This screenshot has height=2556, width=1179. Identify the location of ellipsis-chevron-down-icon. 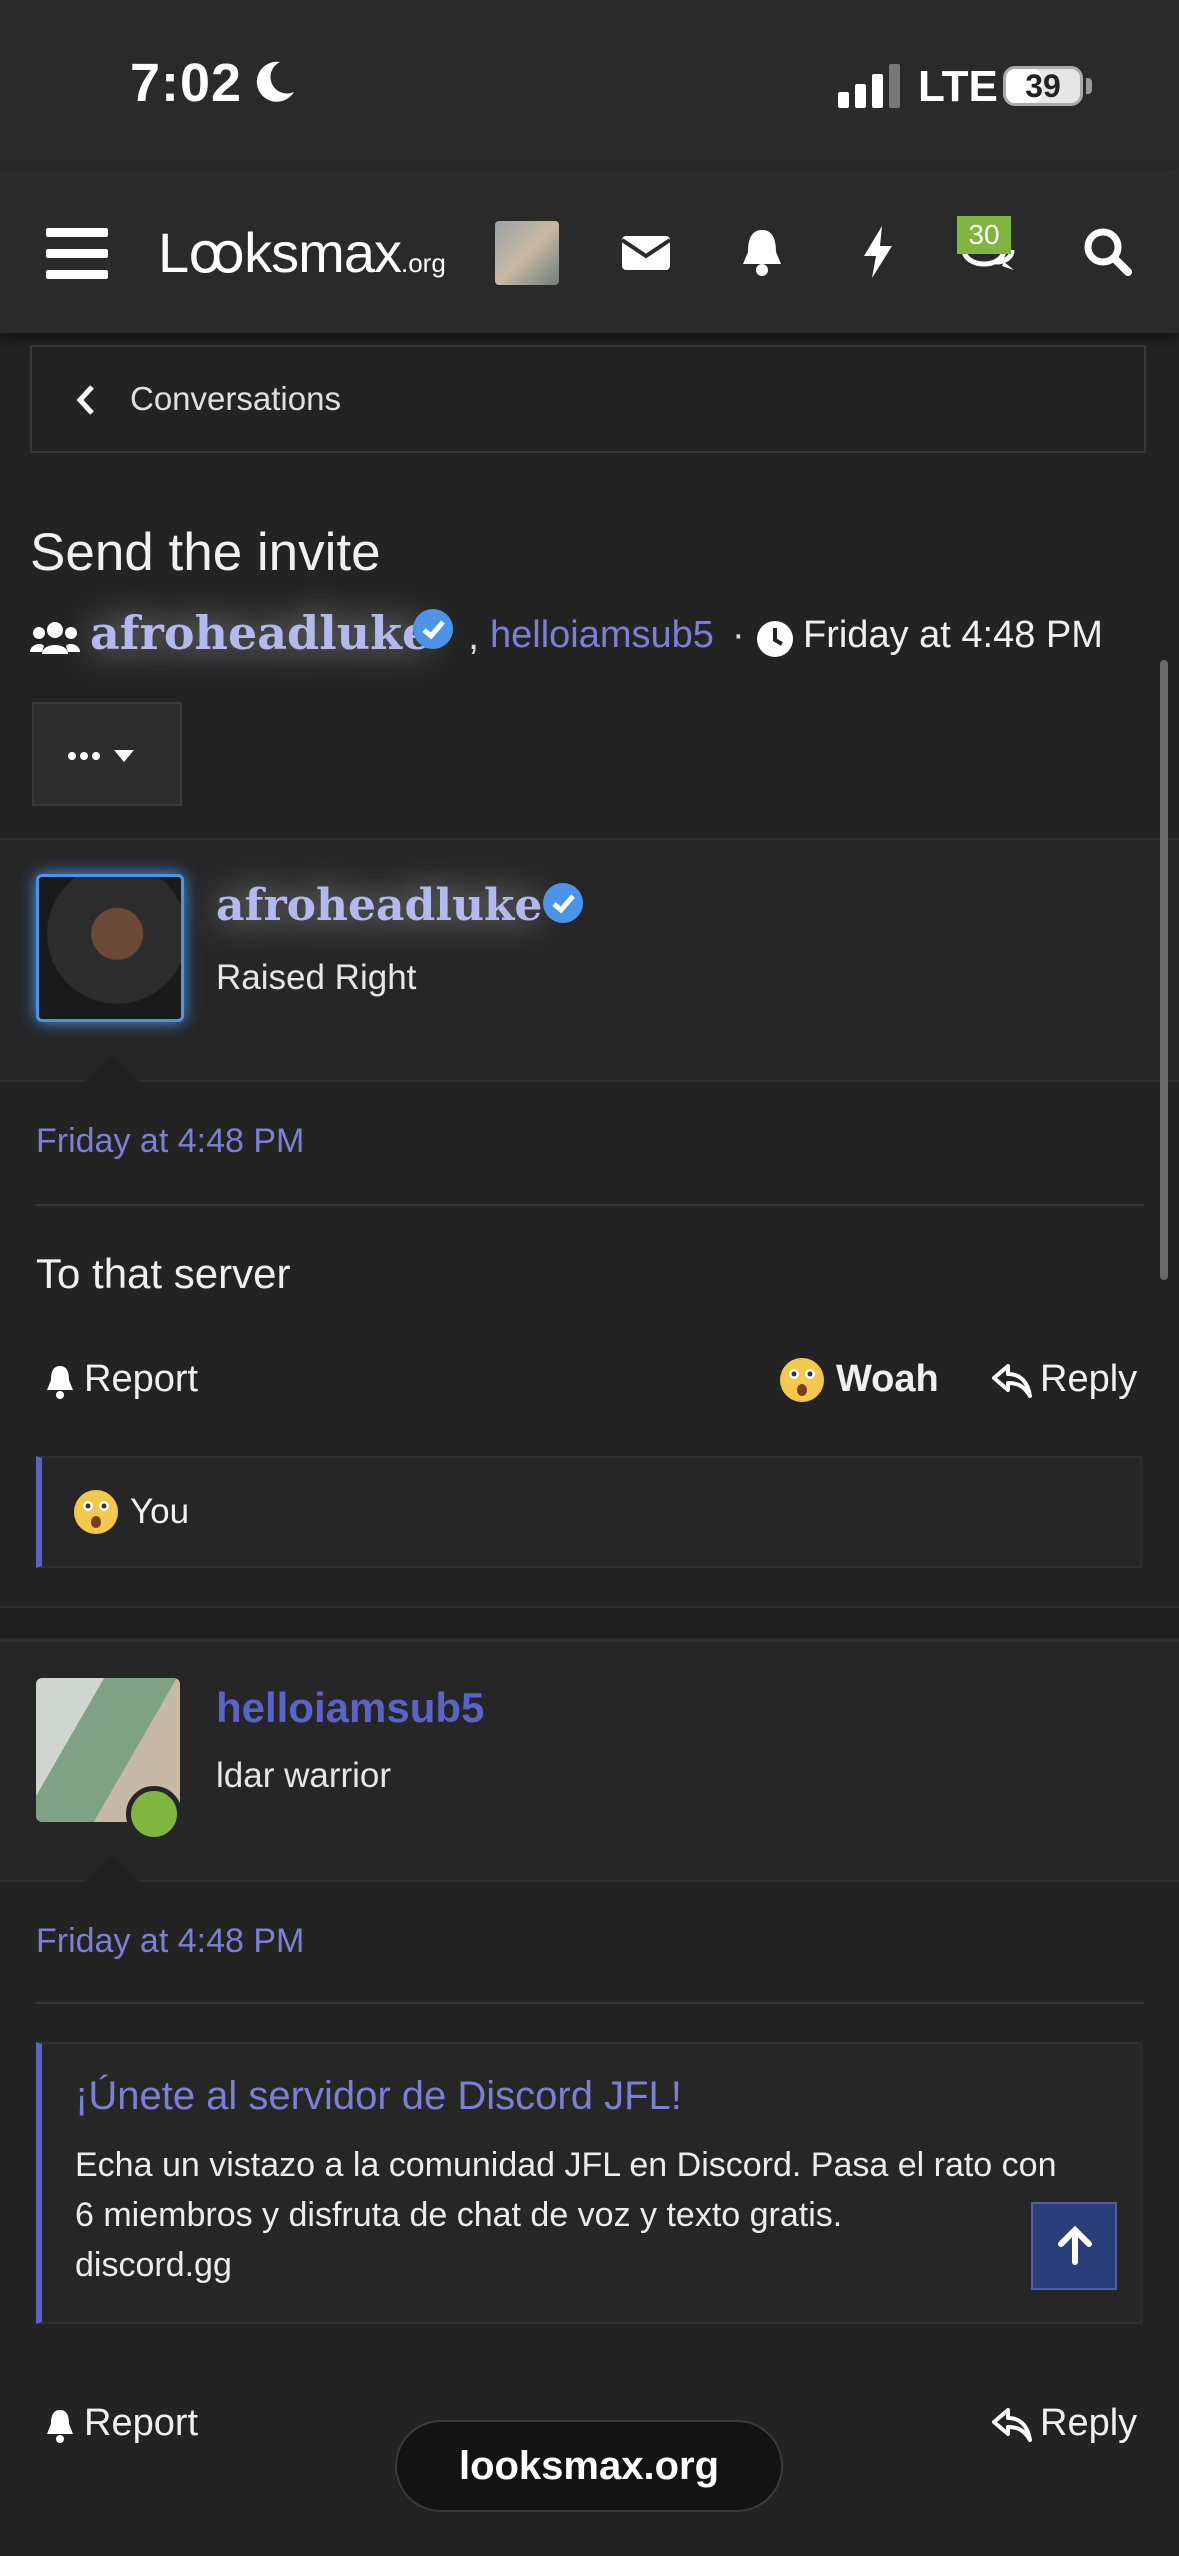
(101, 756).